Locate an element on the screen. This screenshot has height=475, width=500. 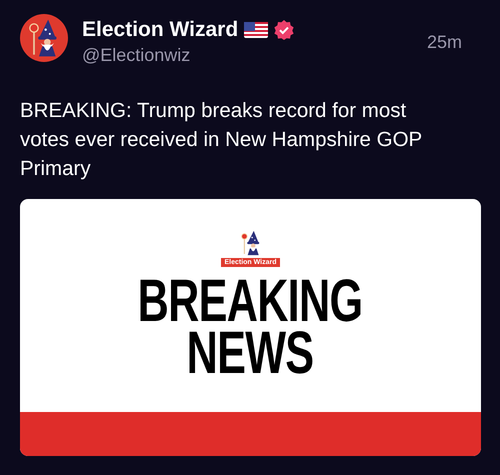
post-time: 25m is located at coordinates (444, 42).